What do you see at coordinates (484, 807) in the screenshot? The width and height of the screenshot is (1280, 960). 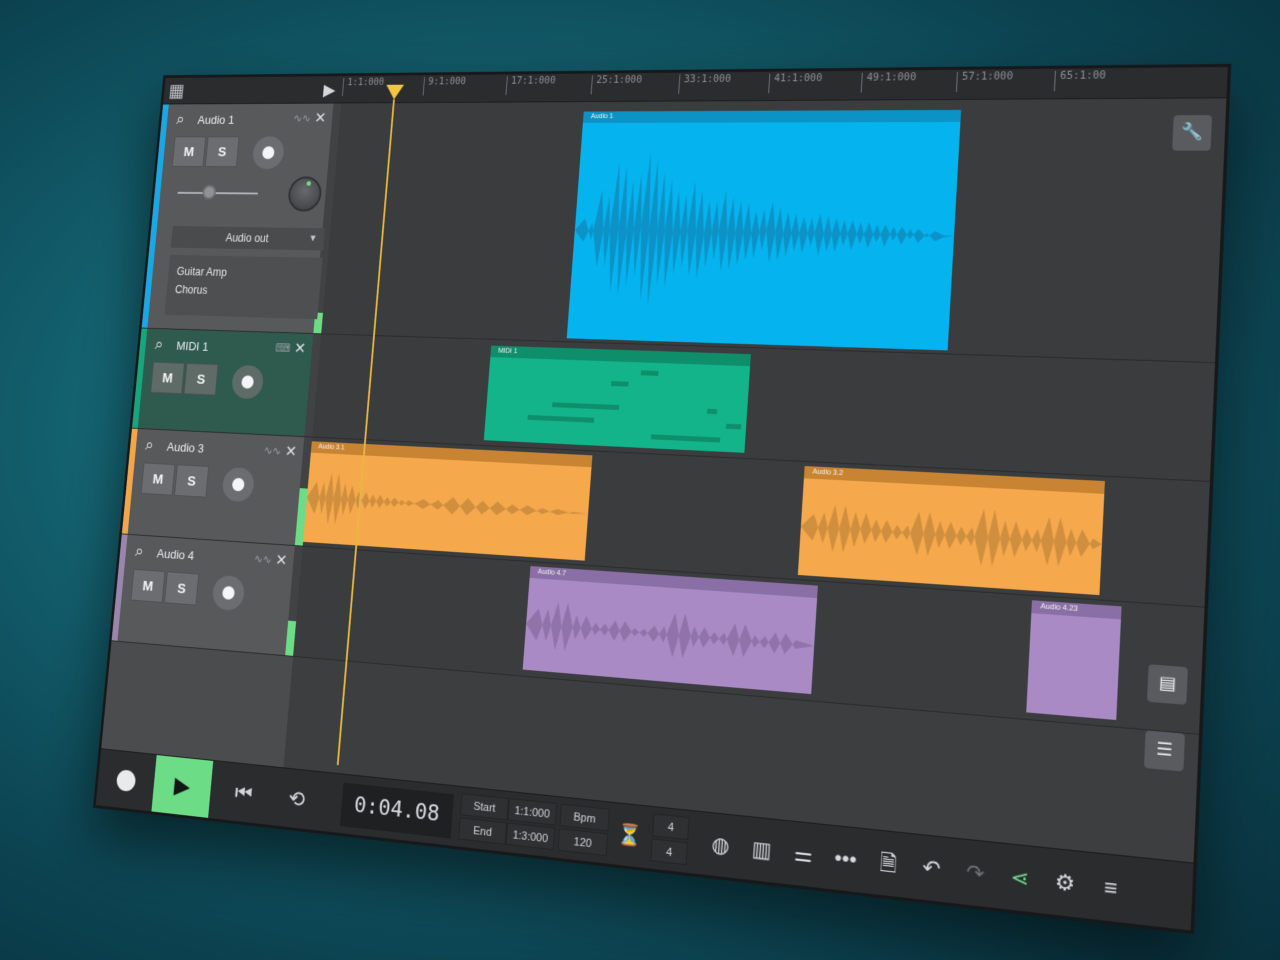 I see `start-label: Start` at bounding box center [484, 807].